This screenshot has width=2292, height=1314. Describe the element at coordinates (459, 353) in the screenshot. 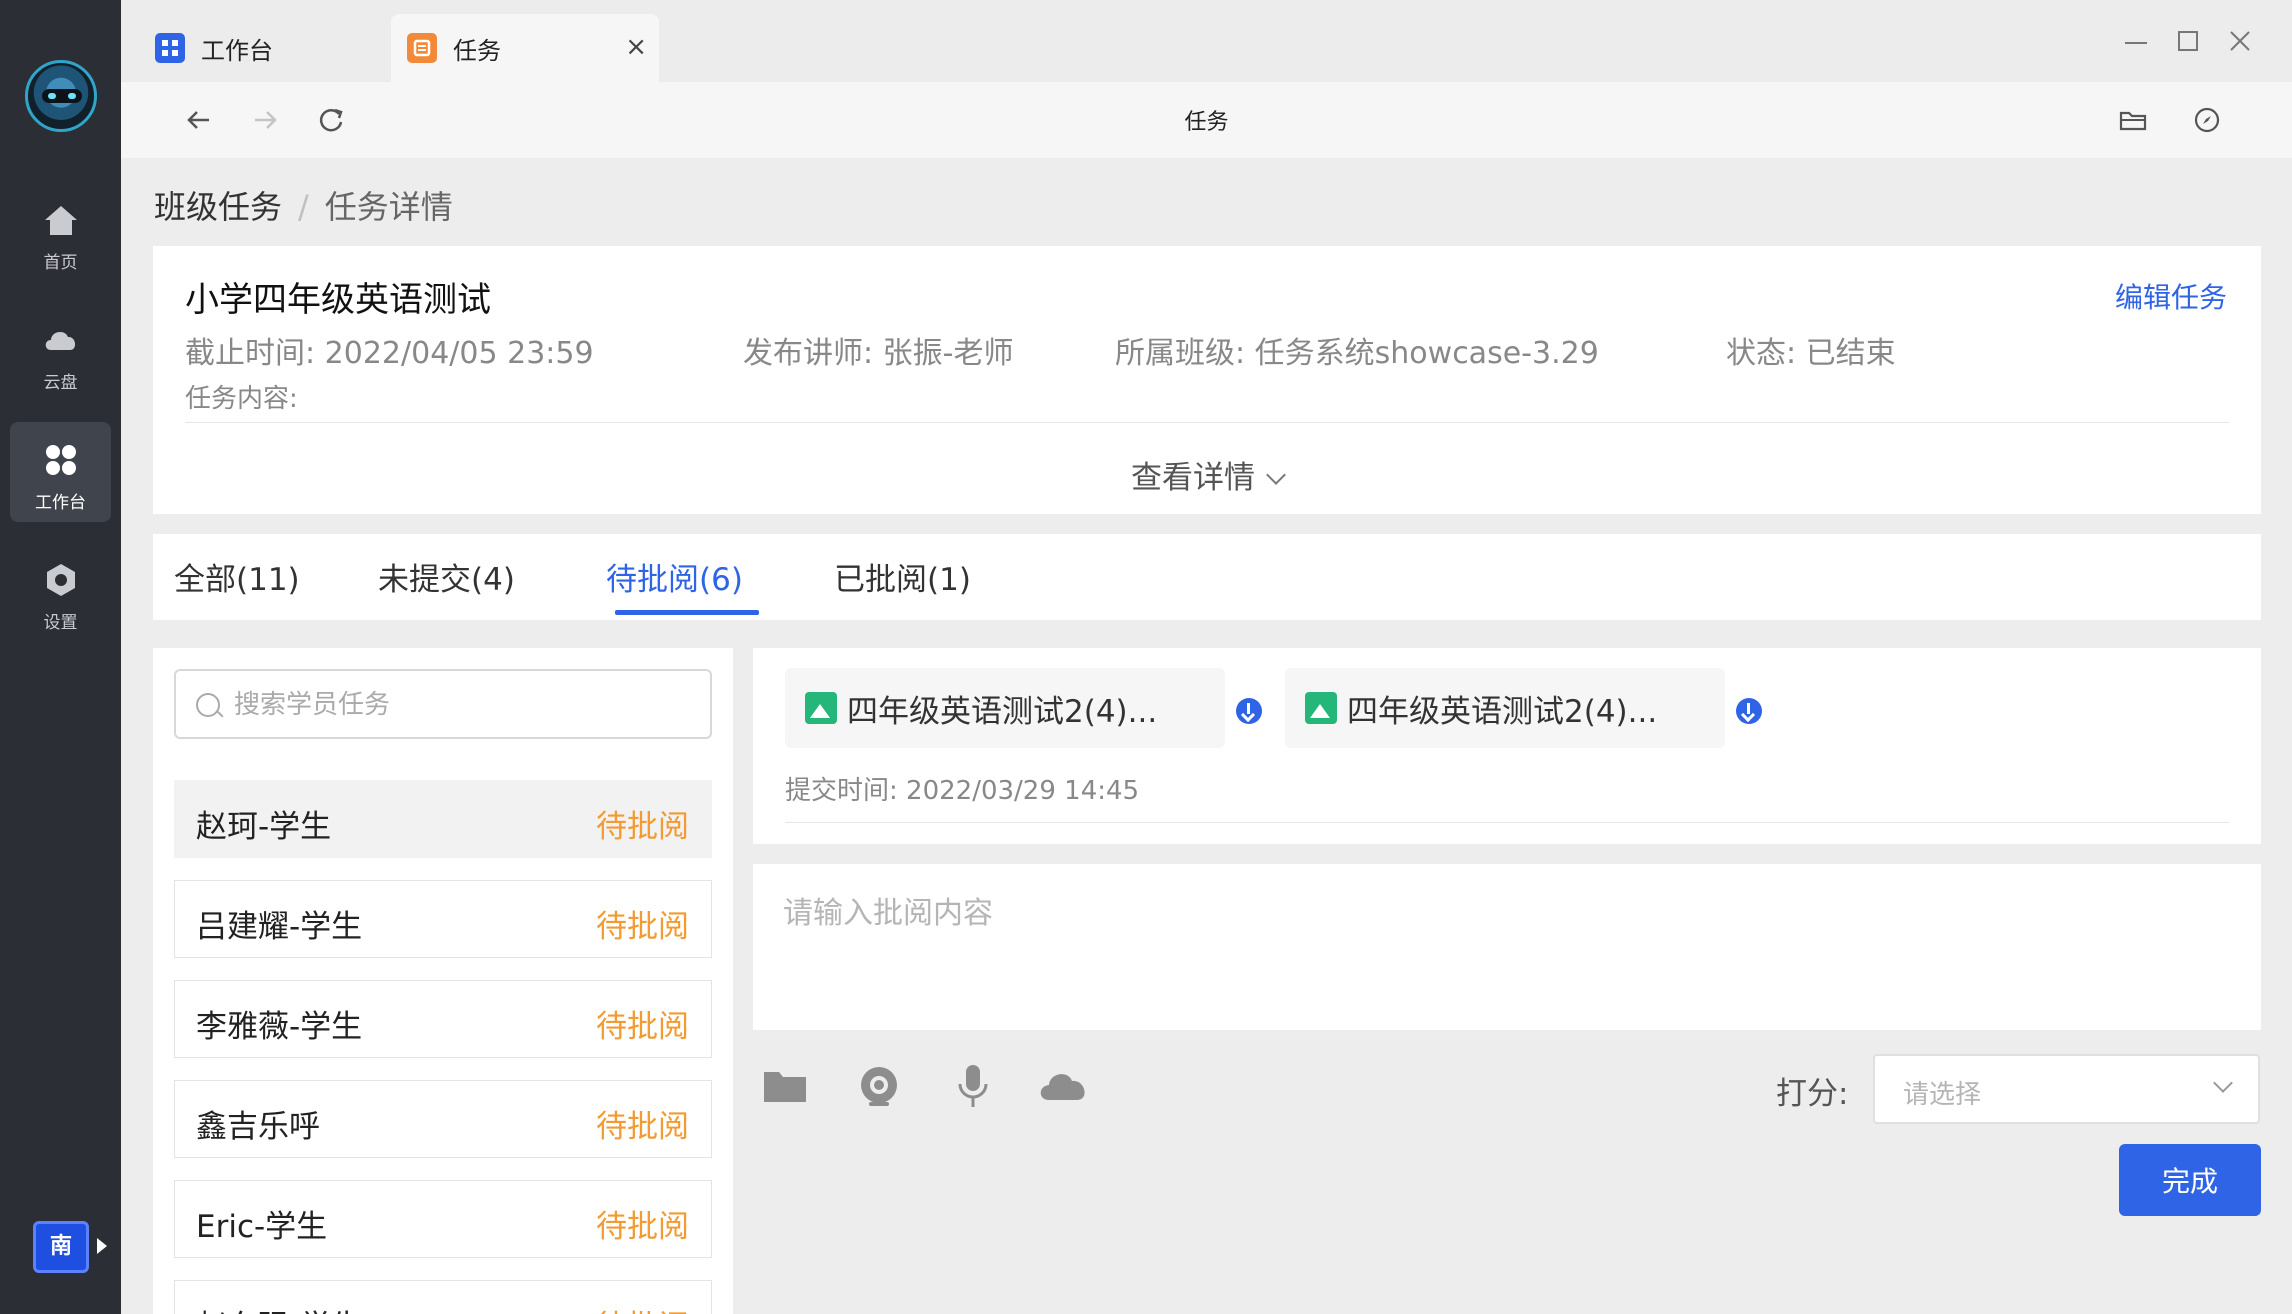

I see `deadline-value: 2022/04/05 23:59` at that location.